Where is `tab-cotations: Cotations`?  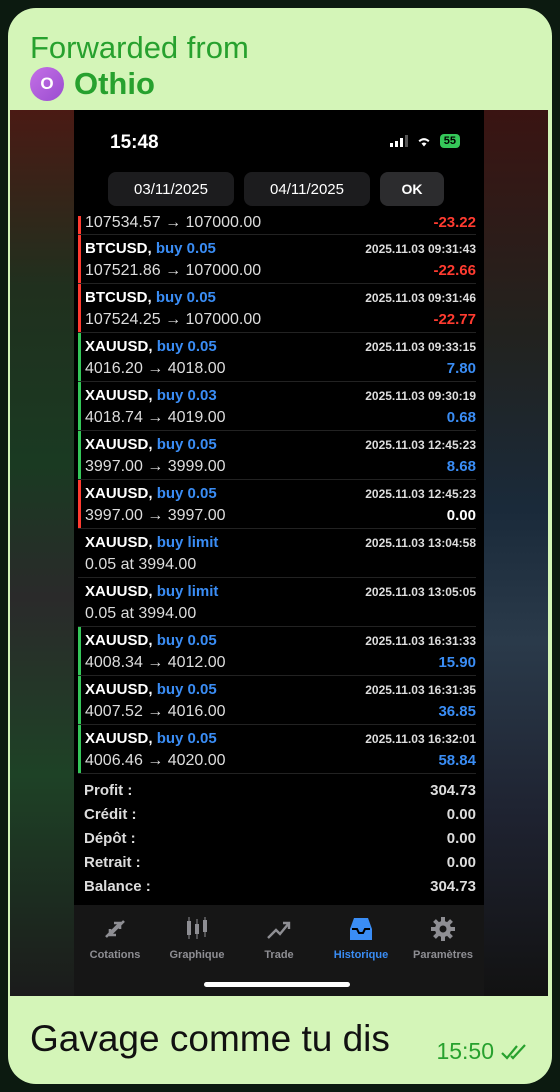 tab-cotations: Cotations is located at coordinates (115, 950).